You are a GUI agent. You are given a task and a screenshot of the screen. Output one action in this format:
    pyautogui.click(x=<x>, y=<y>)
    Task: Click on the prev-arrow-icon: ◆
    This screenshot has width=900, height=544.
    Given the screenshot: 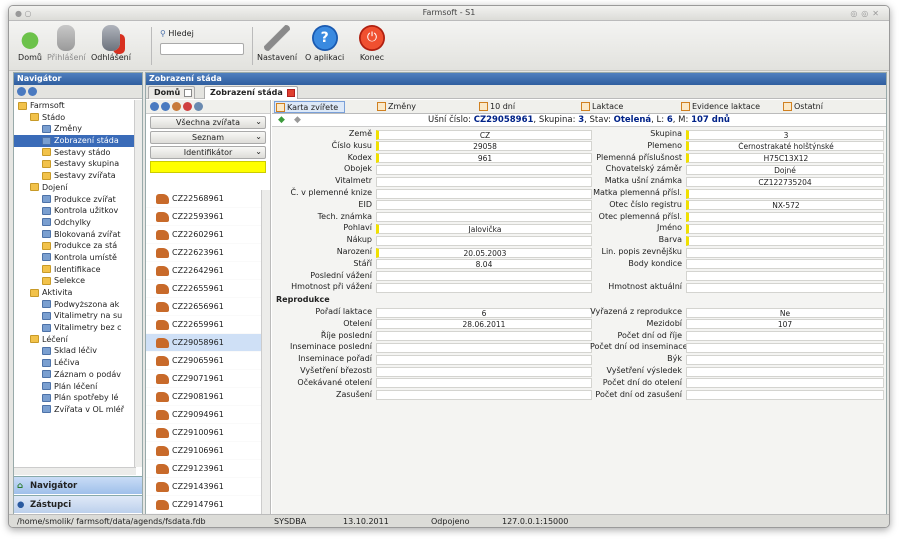 What is the action you would take?
    pyautogui.click(x=281, y=120)
    